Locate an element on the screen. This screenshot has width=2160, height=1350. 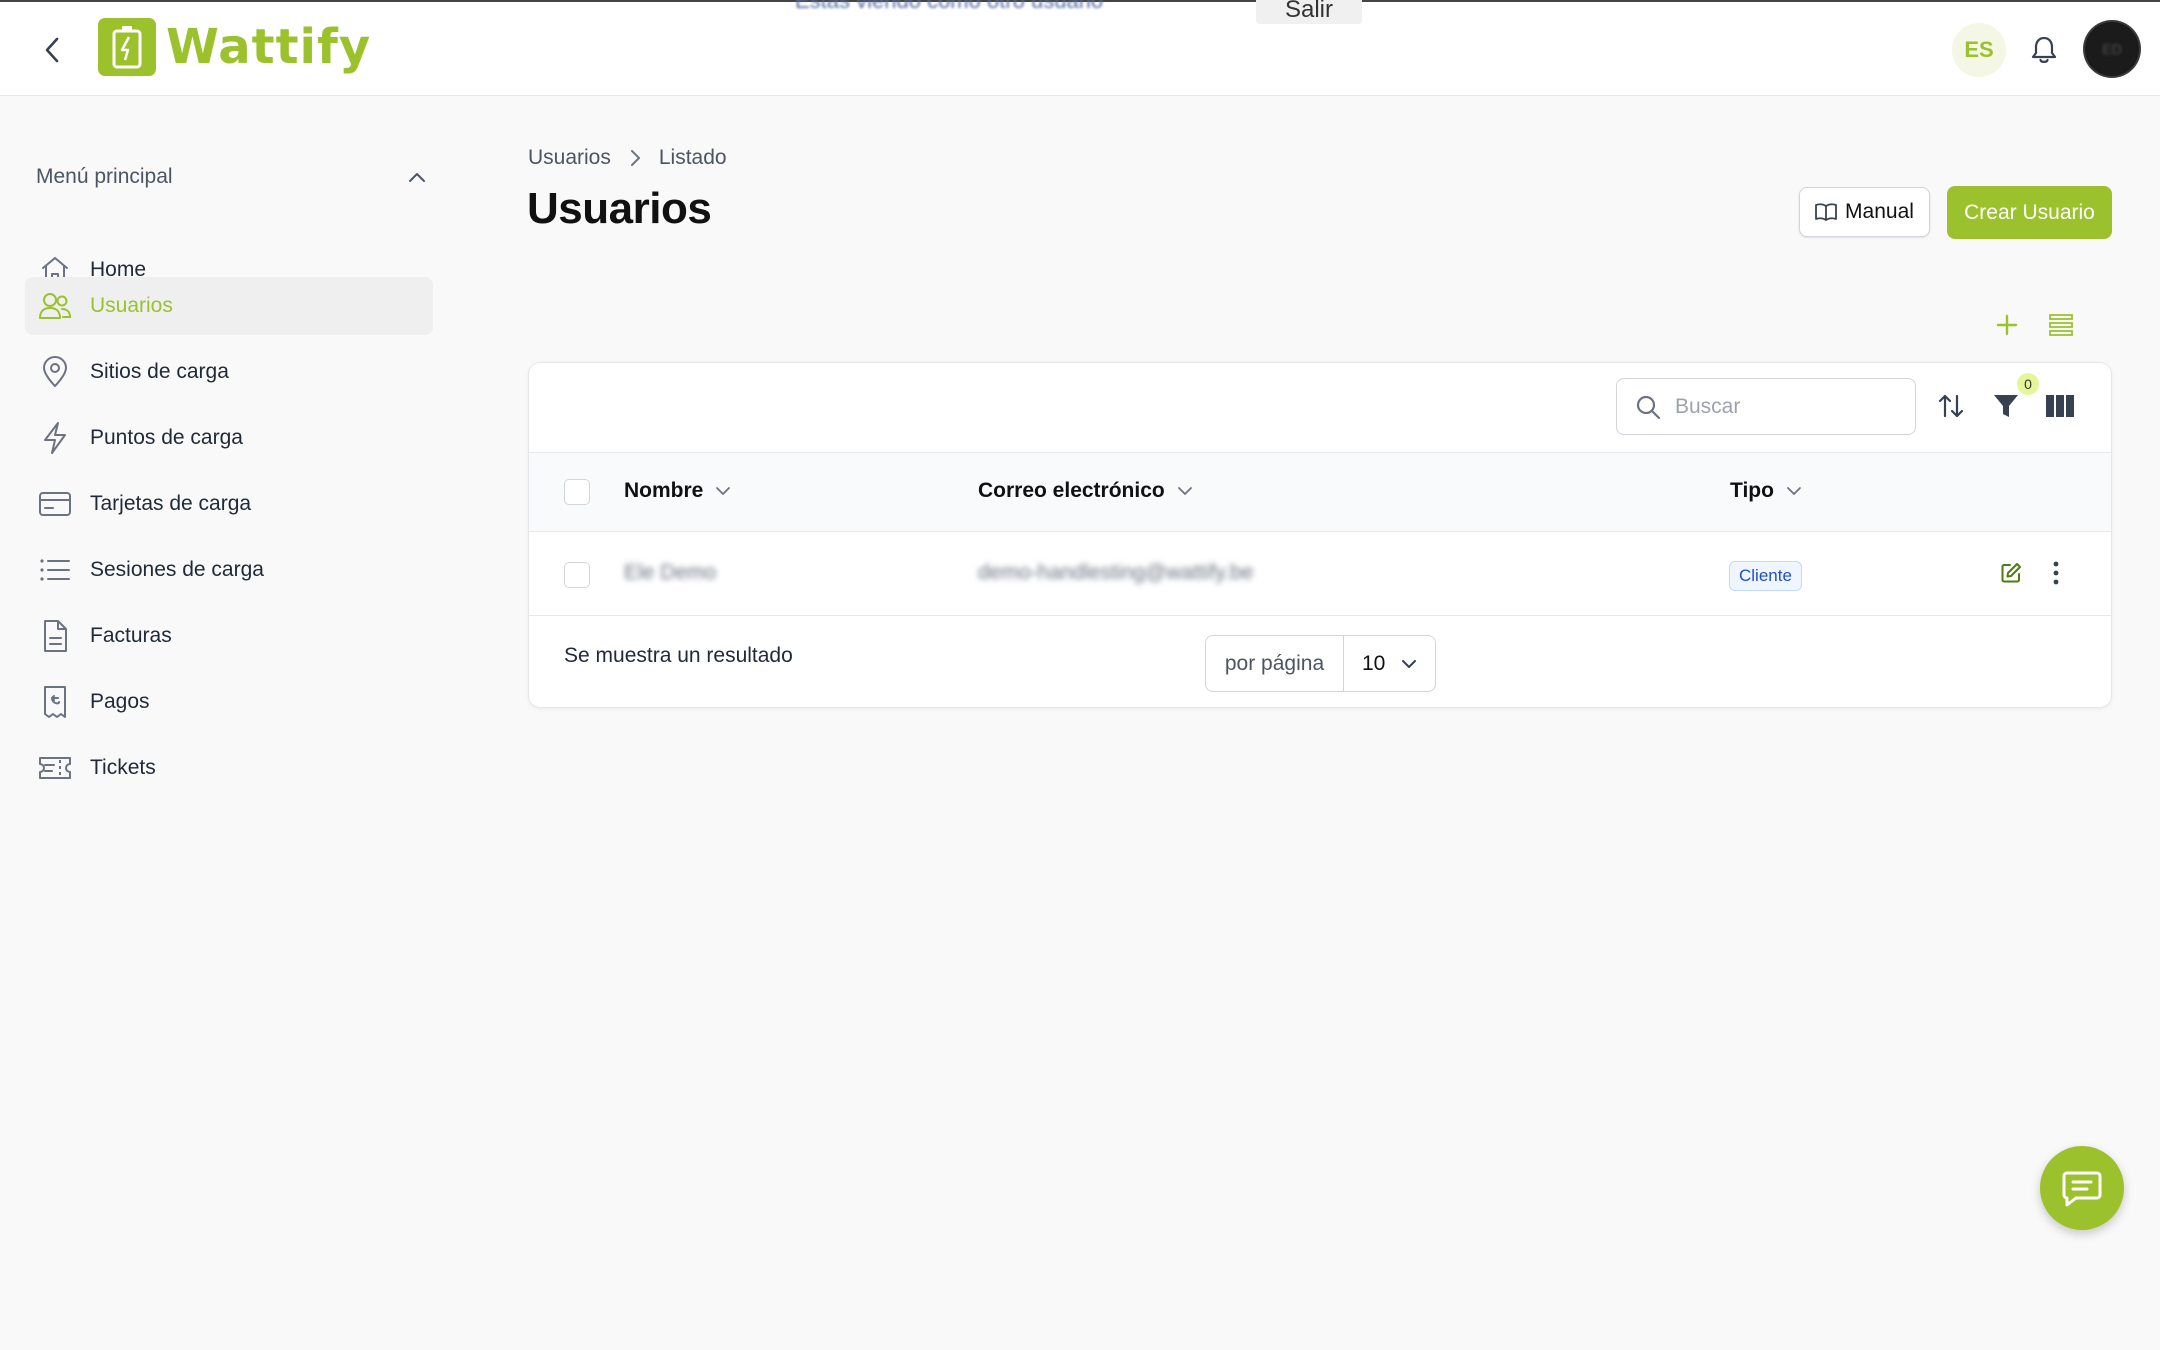
back-arrow-icon is located at coordinates (52, 50).